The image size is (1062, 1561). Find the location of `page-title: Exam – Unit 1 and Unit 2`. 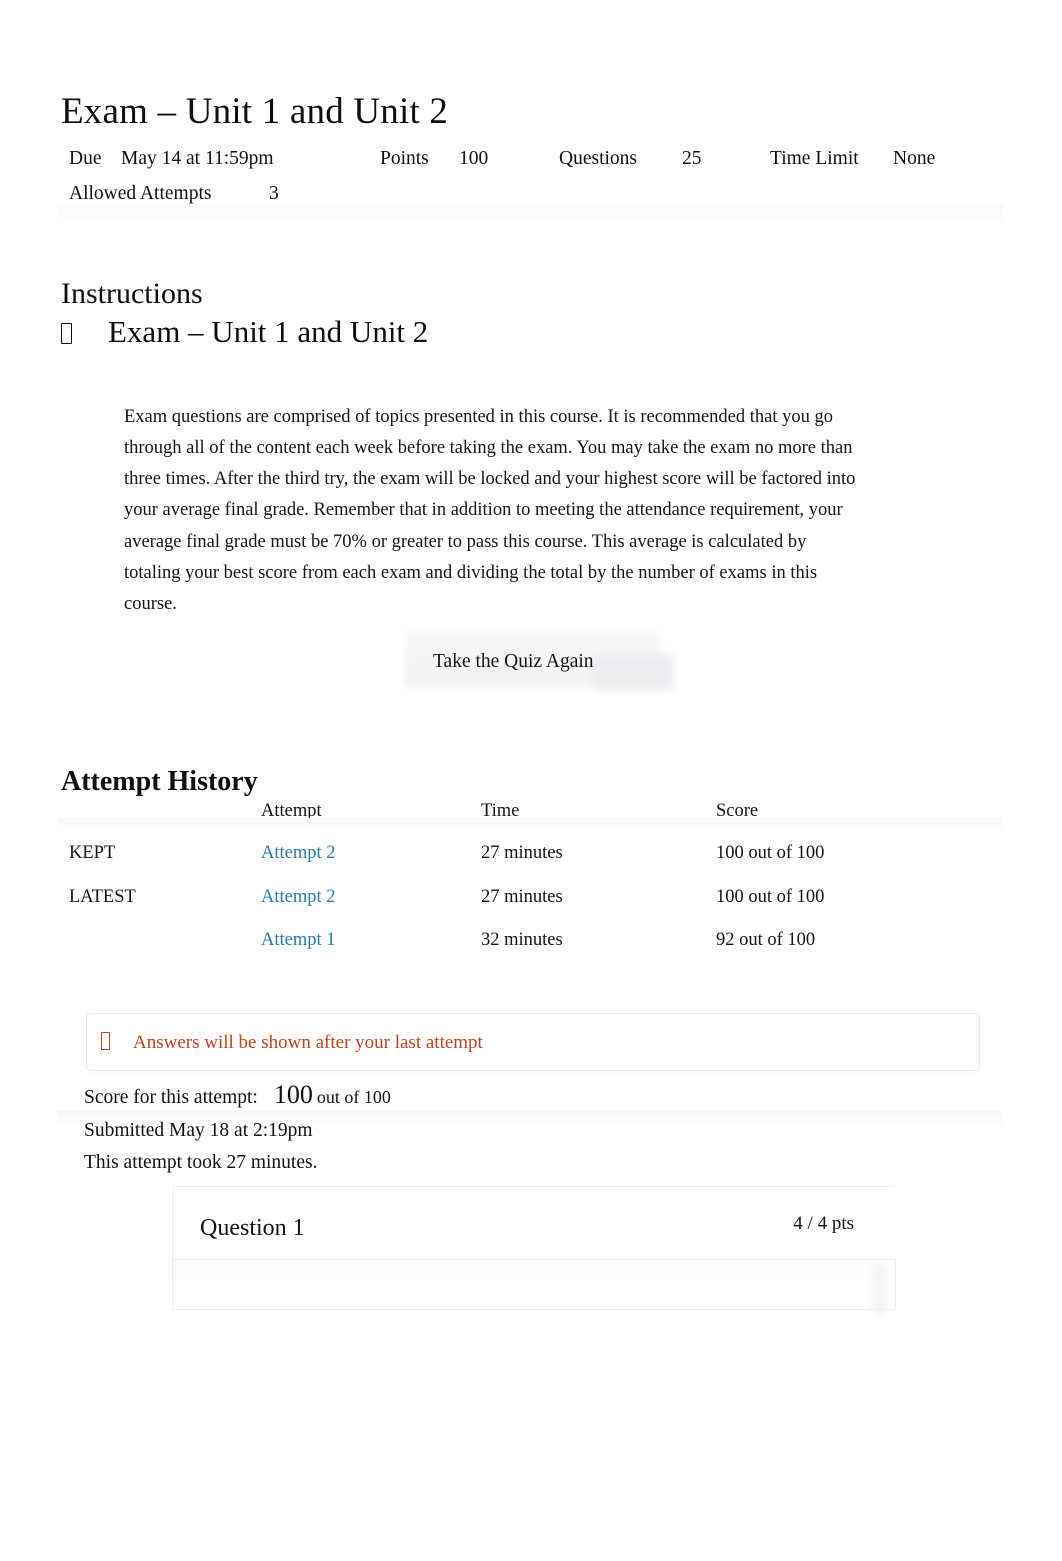

page-title: Exam – Unit 1 and Unit 2 is located at coordinates (255, 111).